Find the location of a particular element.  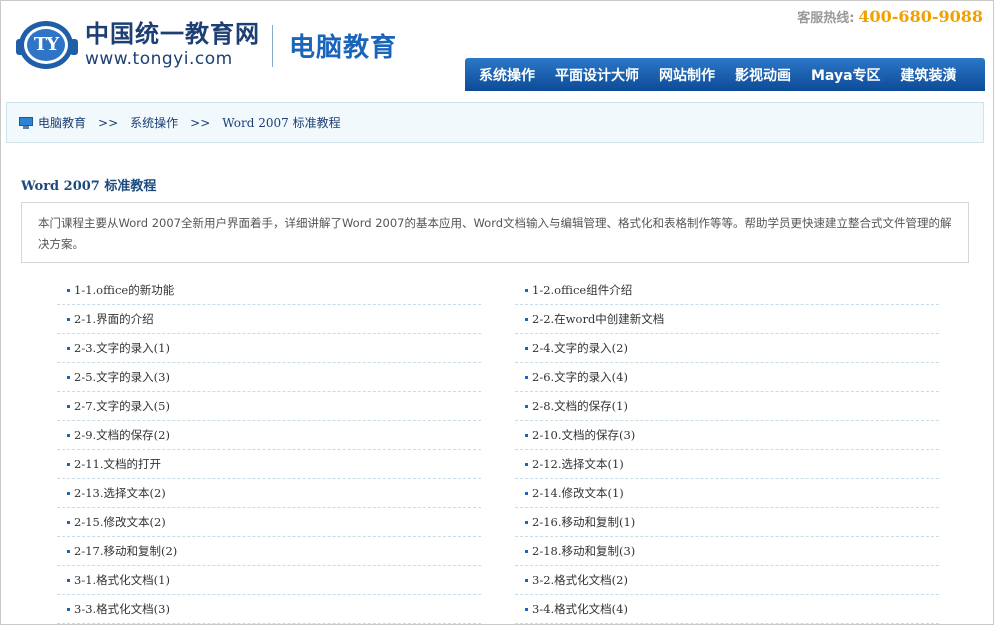

headphone-logo-icon: TY is located at coordinates (47, 45).